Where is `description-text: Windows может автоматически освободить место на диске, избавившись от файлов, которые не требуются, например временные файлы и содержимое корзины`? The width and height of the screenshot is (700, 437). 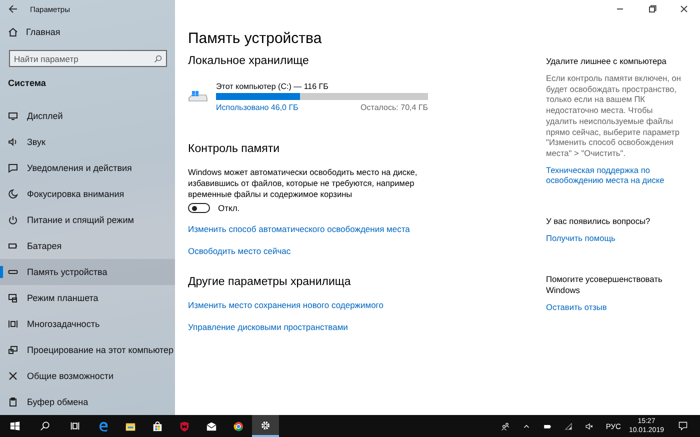 description-text: Windows может автоматически освободить место на диске, избавившись от файлов, которые не требуются, например временные файлы и содержимое корзины is located at coordinates (303, 183).